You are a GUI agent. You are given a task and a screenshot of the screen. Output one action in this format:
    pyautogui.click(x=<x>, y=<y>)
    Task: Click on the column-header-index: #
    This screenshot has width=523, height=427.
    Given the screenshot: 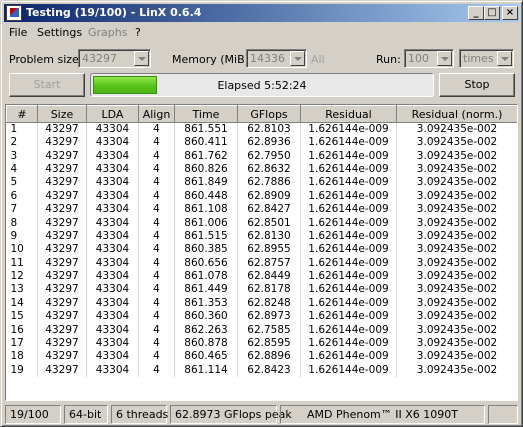 What is the action you would take?
    pyautogui.click(x=22, y=114)
    